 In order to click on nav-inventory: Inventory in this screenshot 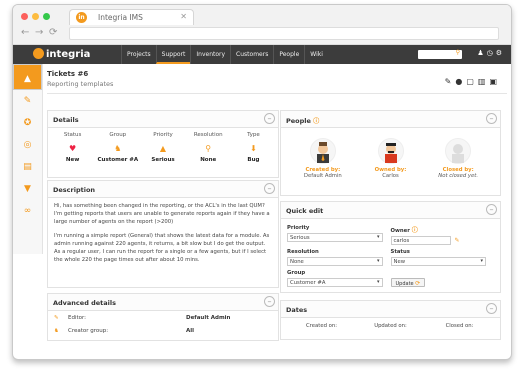, I will do `click(210, 54)`.